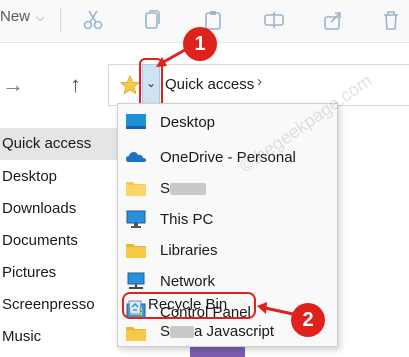 This screenshot has height=357, width=409. I want to click on sidebar-item-screenpresso: Screenpresso, so click(59, 305).